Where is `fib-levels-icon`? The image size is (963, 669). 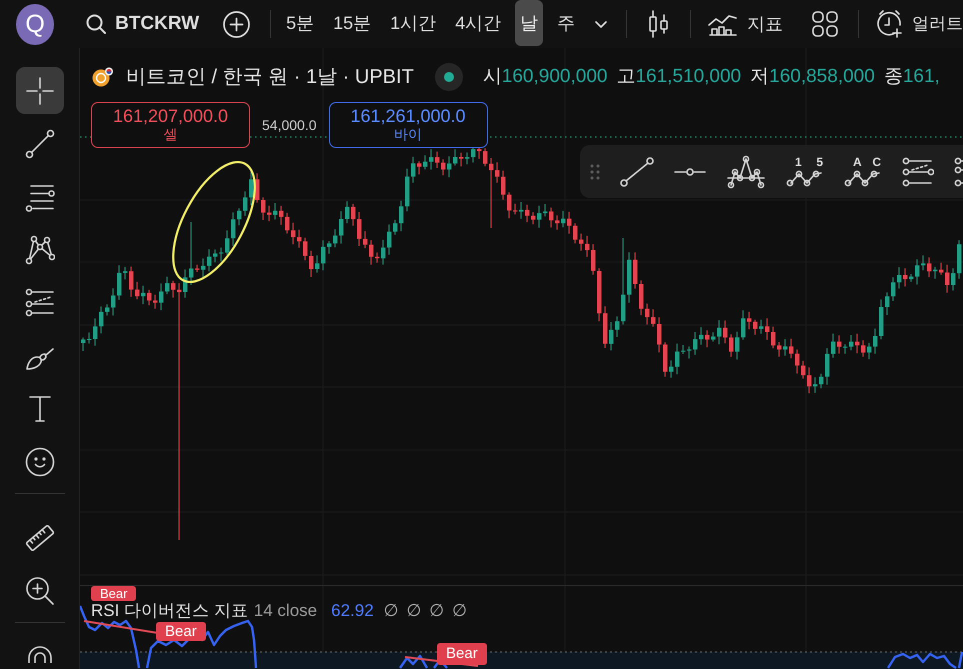 fib-levels-icon is located at coordinates (39, 303).